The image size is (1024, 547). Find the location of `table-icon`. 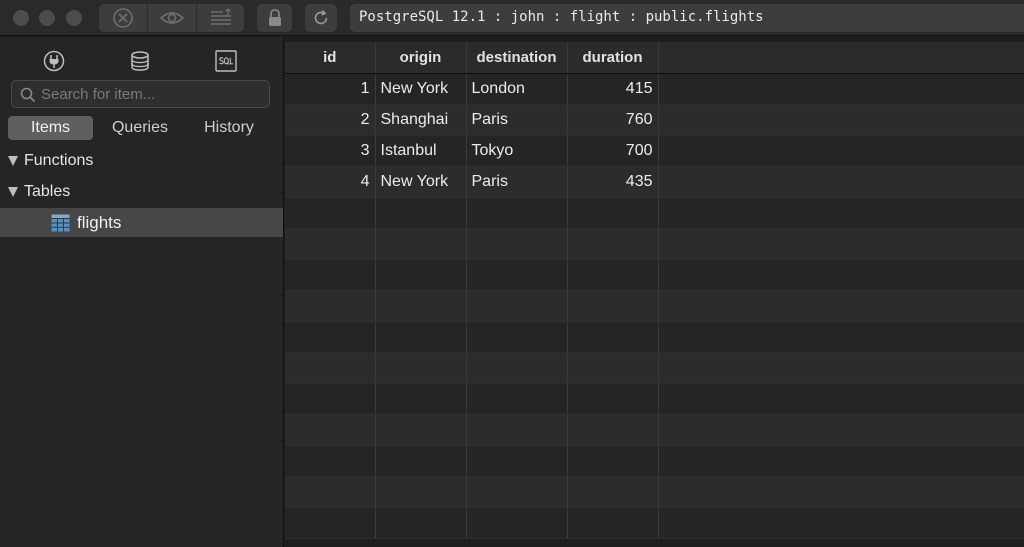

table-icon is located at coordinates (60, 222).